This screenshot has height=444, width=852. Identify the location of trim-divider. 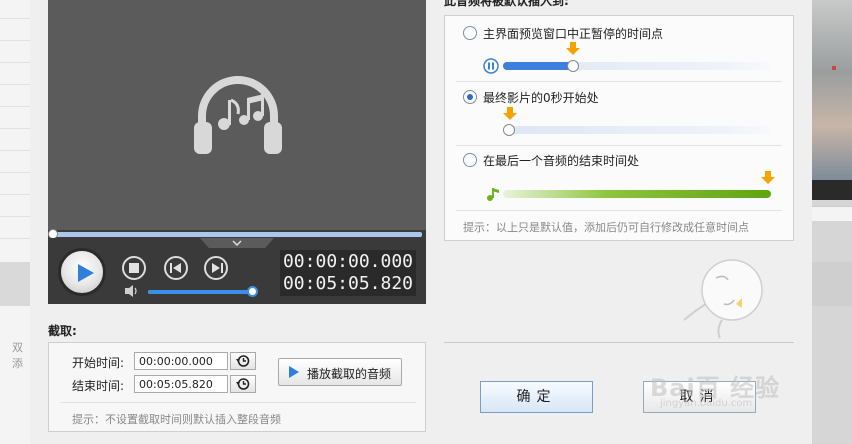
(238, 402).